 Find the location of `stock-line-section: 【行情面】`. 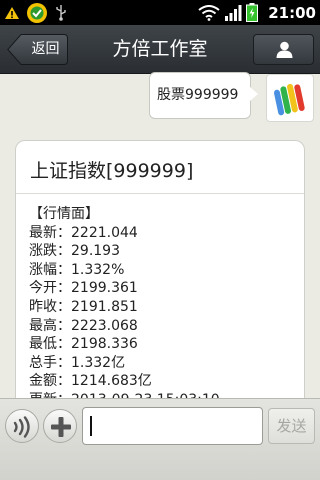

stock-line-section: 【行情面】 is located at coordinates (64, 214).